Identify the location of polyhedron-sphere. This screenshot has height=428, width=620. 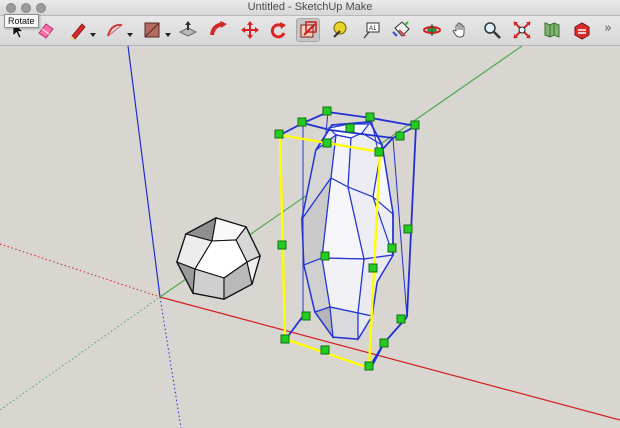
(218, 258).